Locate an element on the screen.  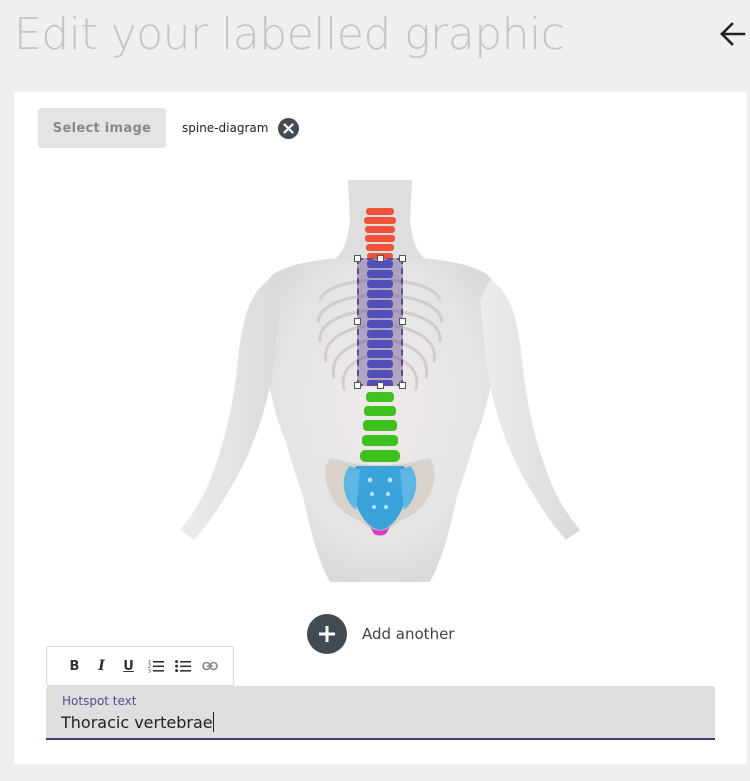
plus-icon is located at coordinates (327, 634).